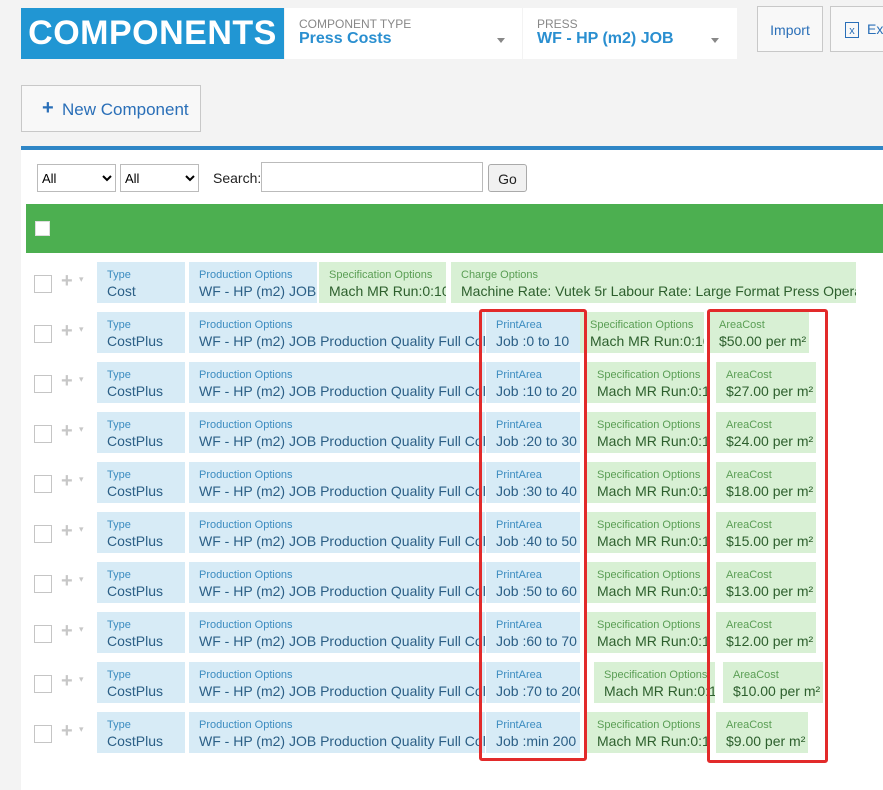 The height and width of the screenshot is (790, 883). I want to click on specification-options-cell-label: Specification Options, so click(649, 725).